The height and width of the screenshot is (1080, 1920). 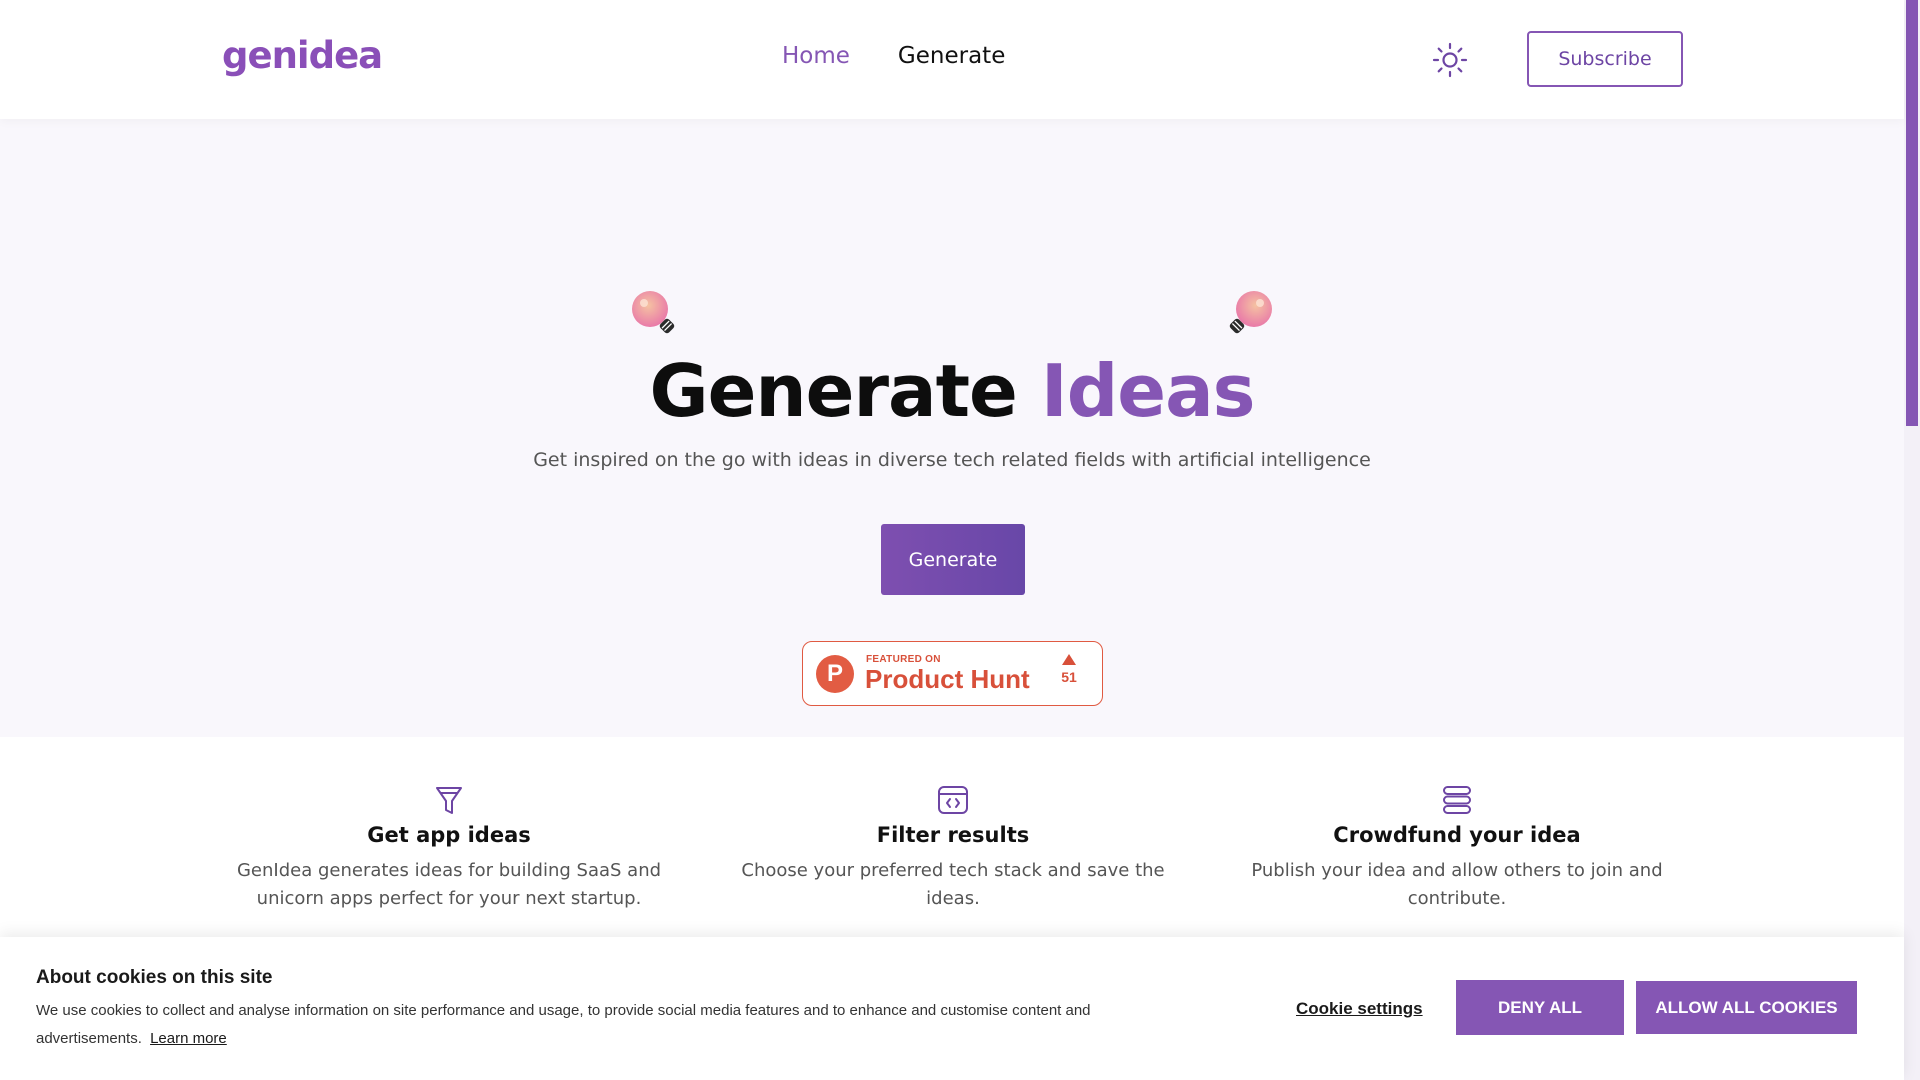 I want to click on product-hunt-badge: P FEATURED ON Product Hunt 51, so click(x=952, y=673).